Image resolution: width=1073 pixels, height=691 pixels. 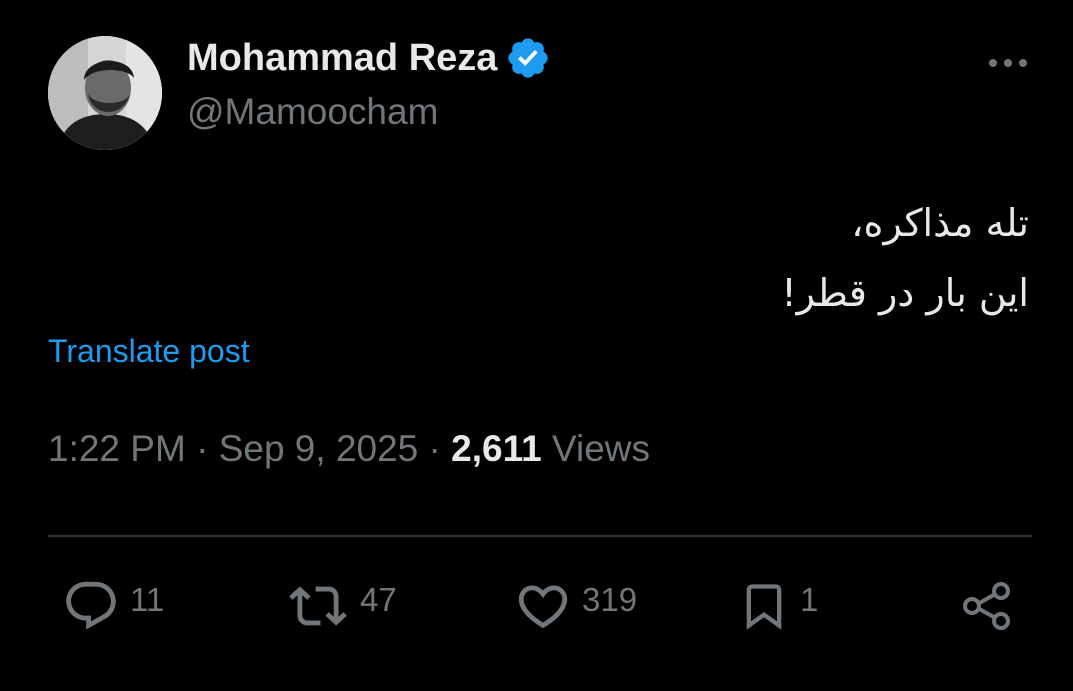 What do you see at coordinates (147, 599) in the screenshot?
I see `reply-count: 11` at bounding box center [147, 599].